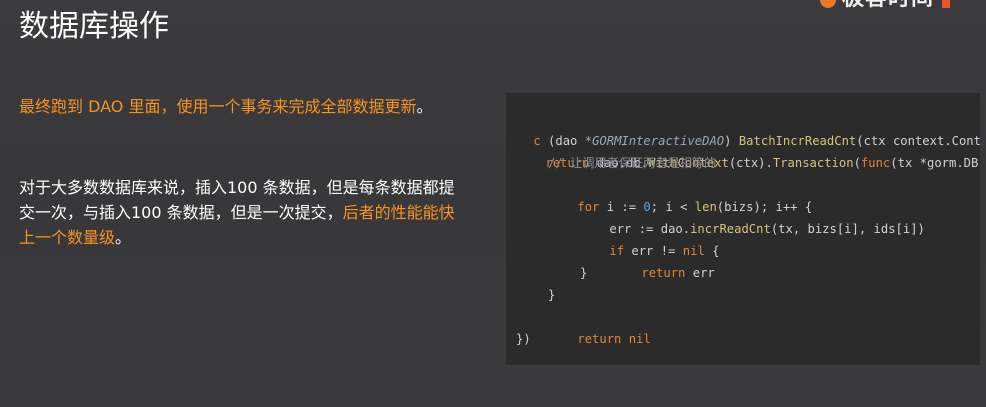 This screenshot has width=986, height=407. I want to click on brand-logo: 极客时间, so click(901, 4).